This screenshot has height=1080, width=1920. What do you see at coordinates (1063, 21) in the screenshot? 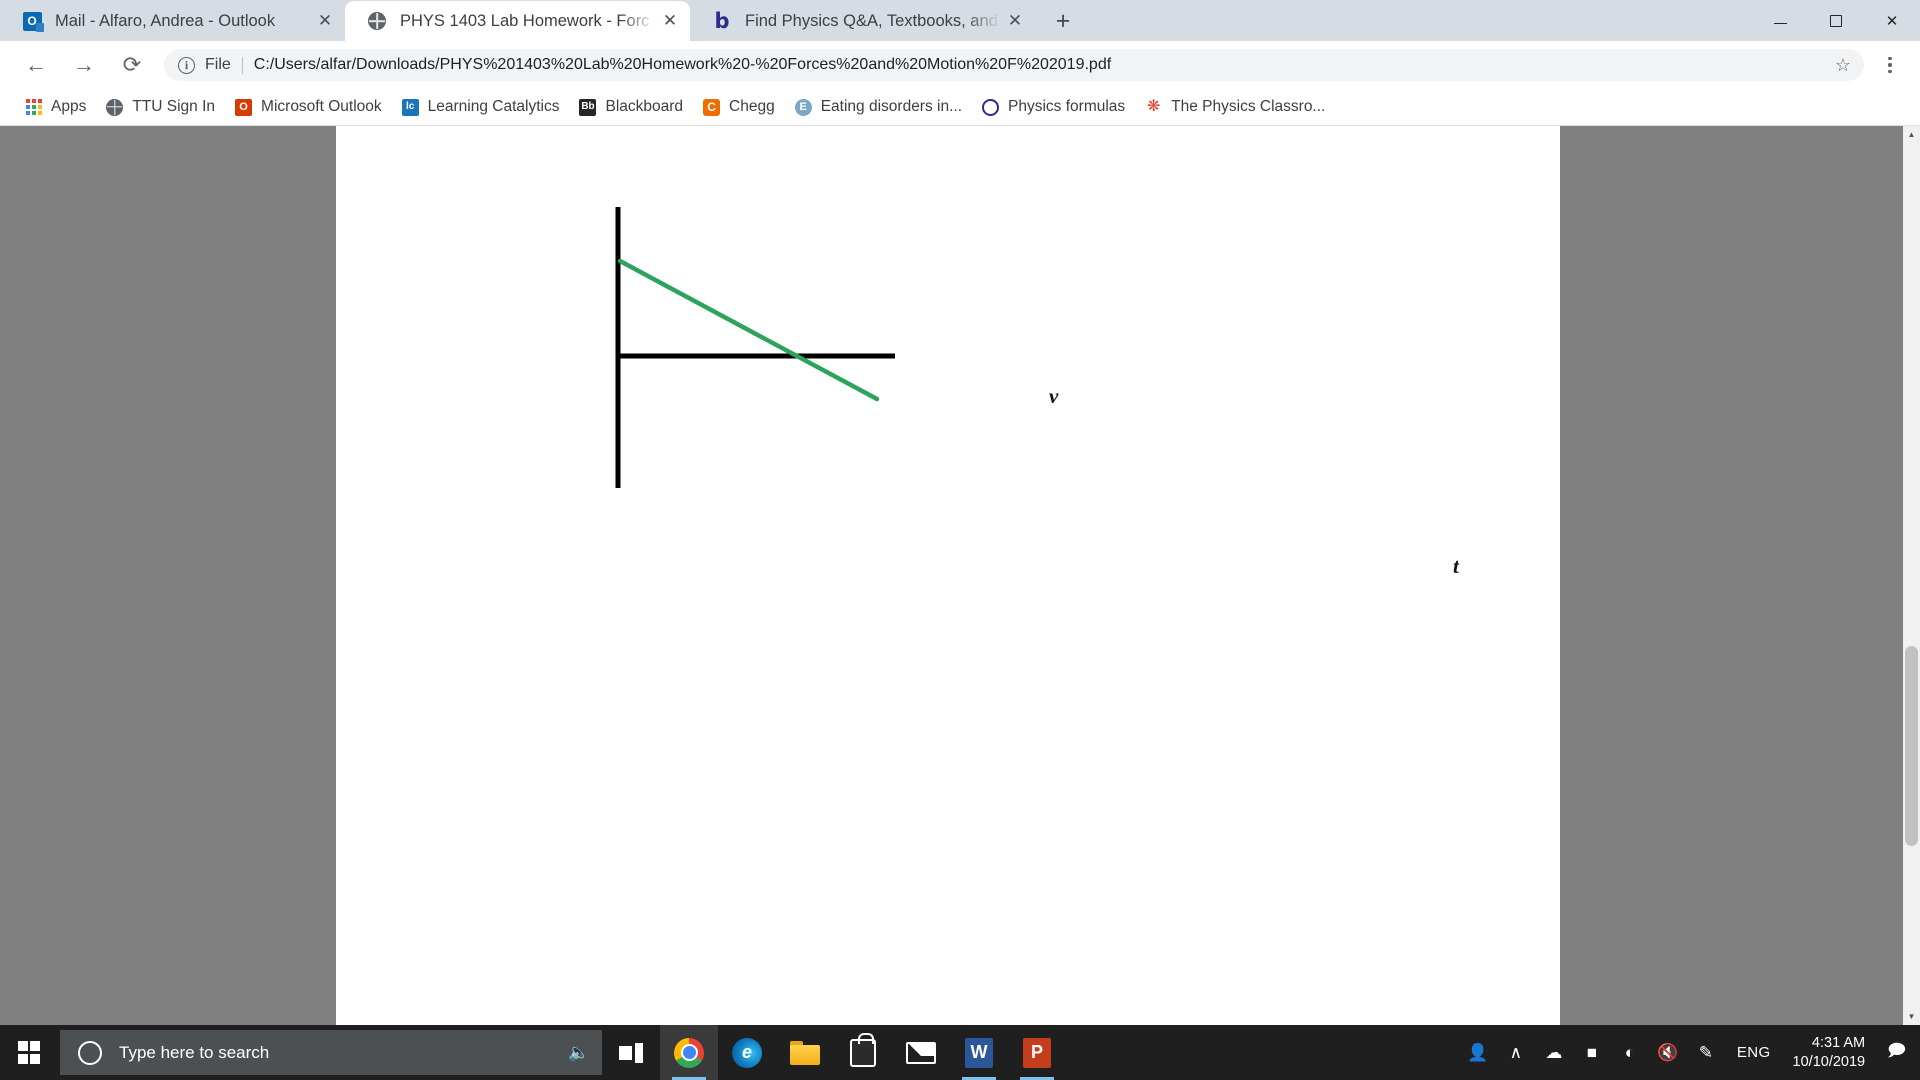
I see `new-tab-button: +` at bounding box center [1063, 21].